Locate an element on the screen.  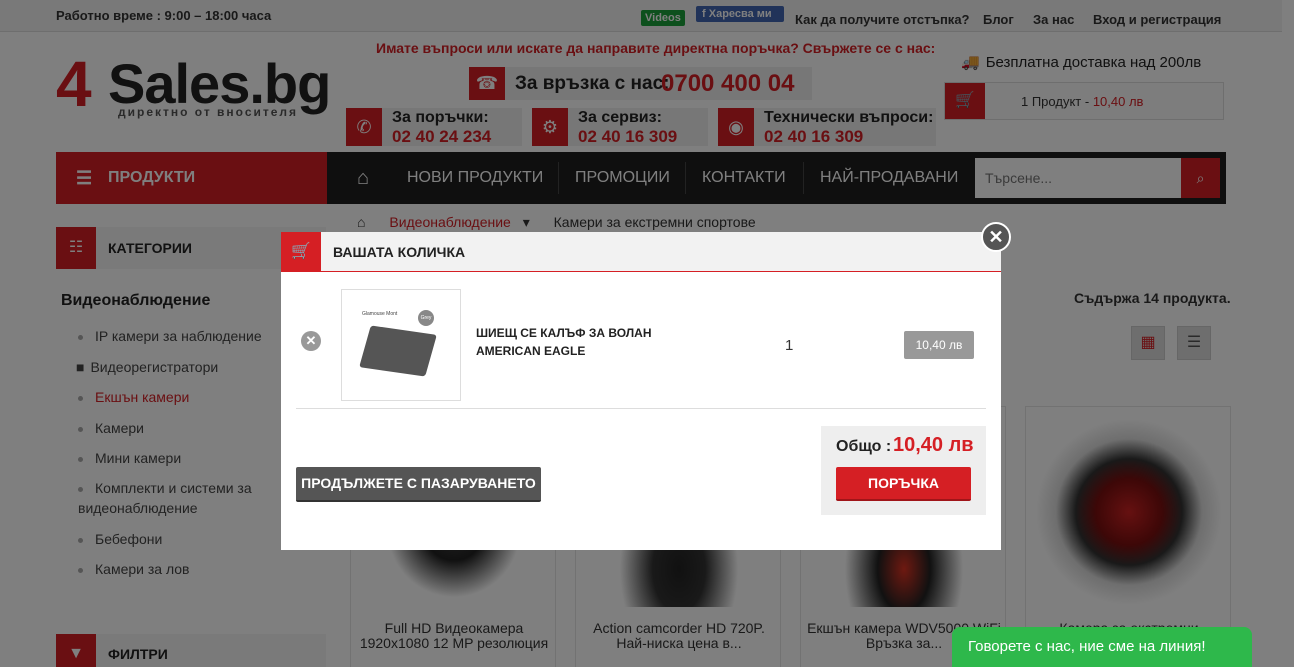
total-value: 10,40 лв is located at coordinates (933, 445).